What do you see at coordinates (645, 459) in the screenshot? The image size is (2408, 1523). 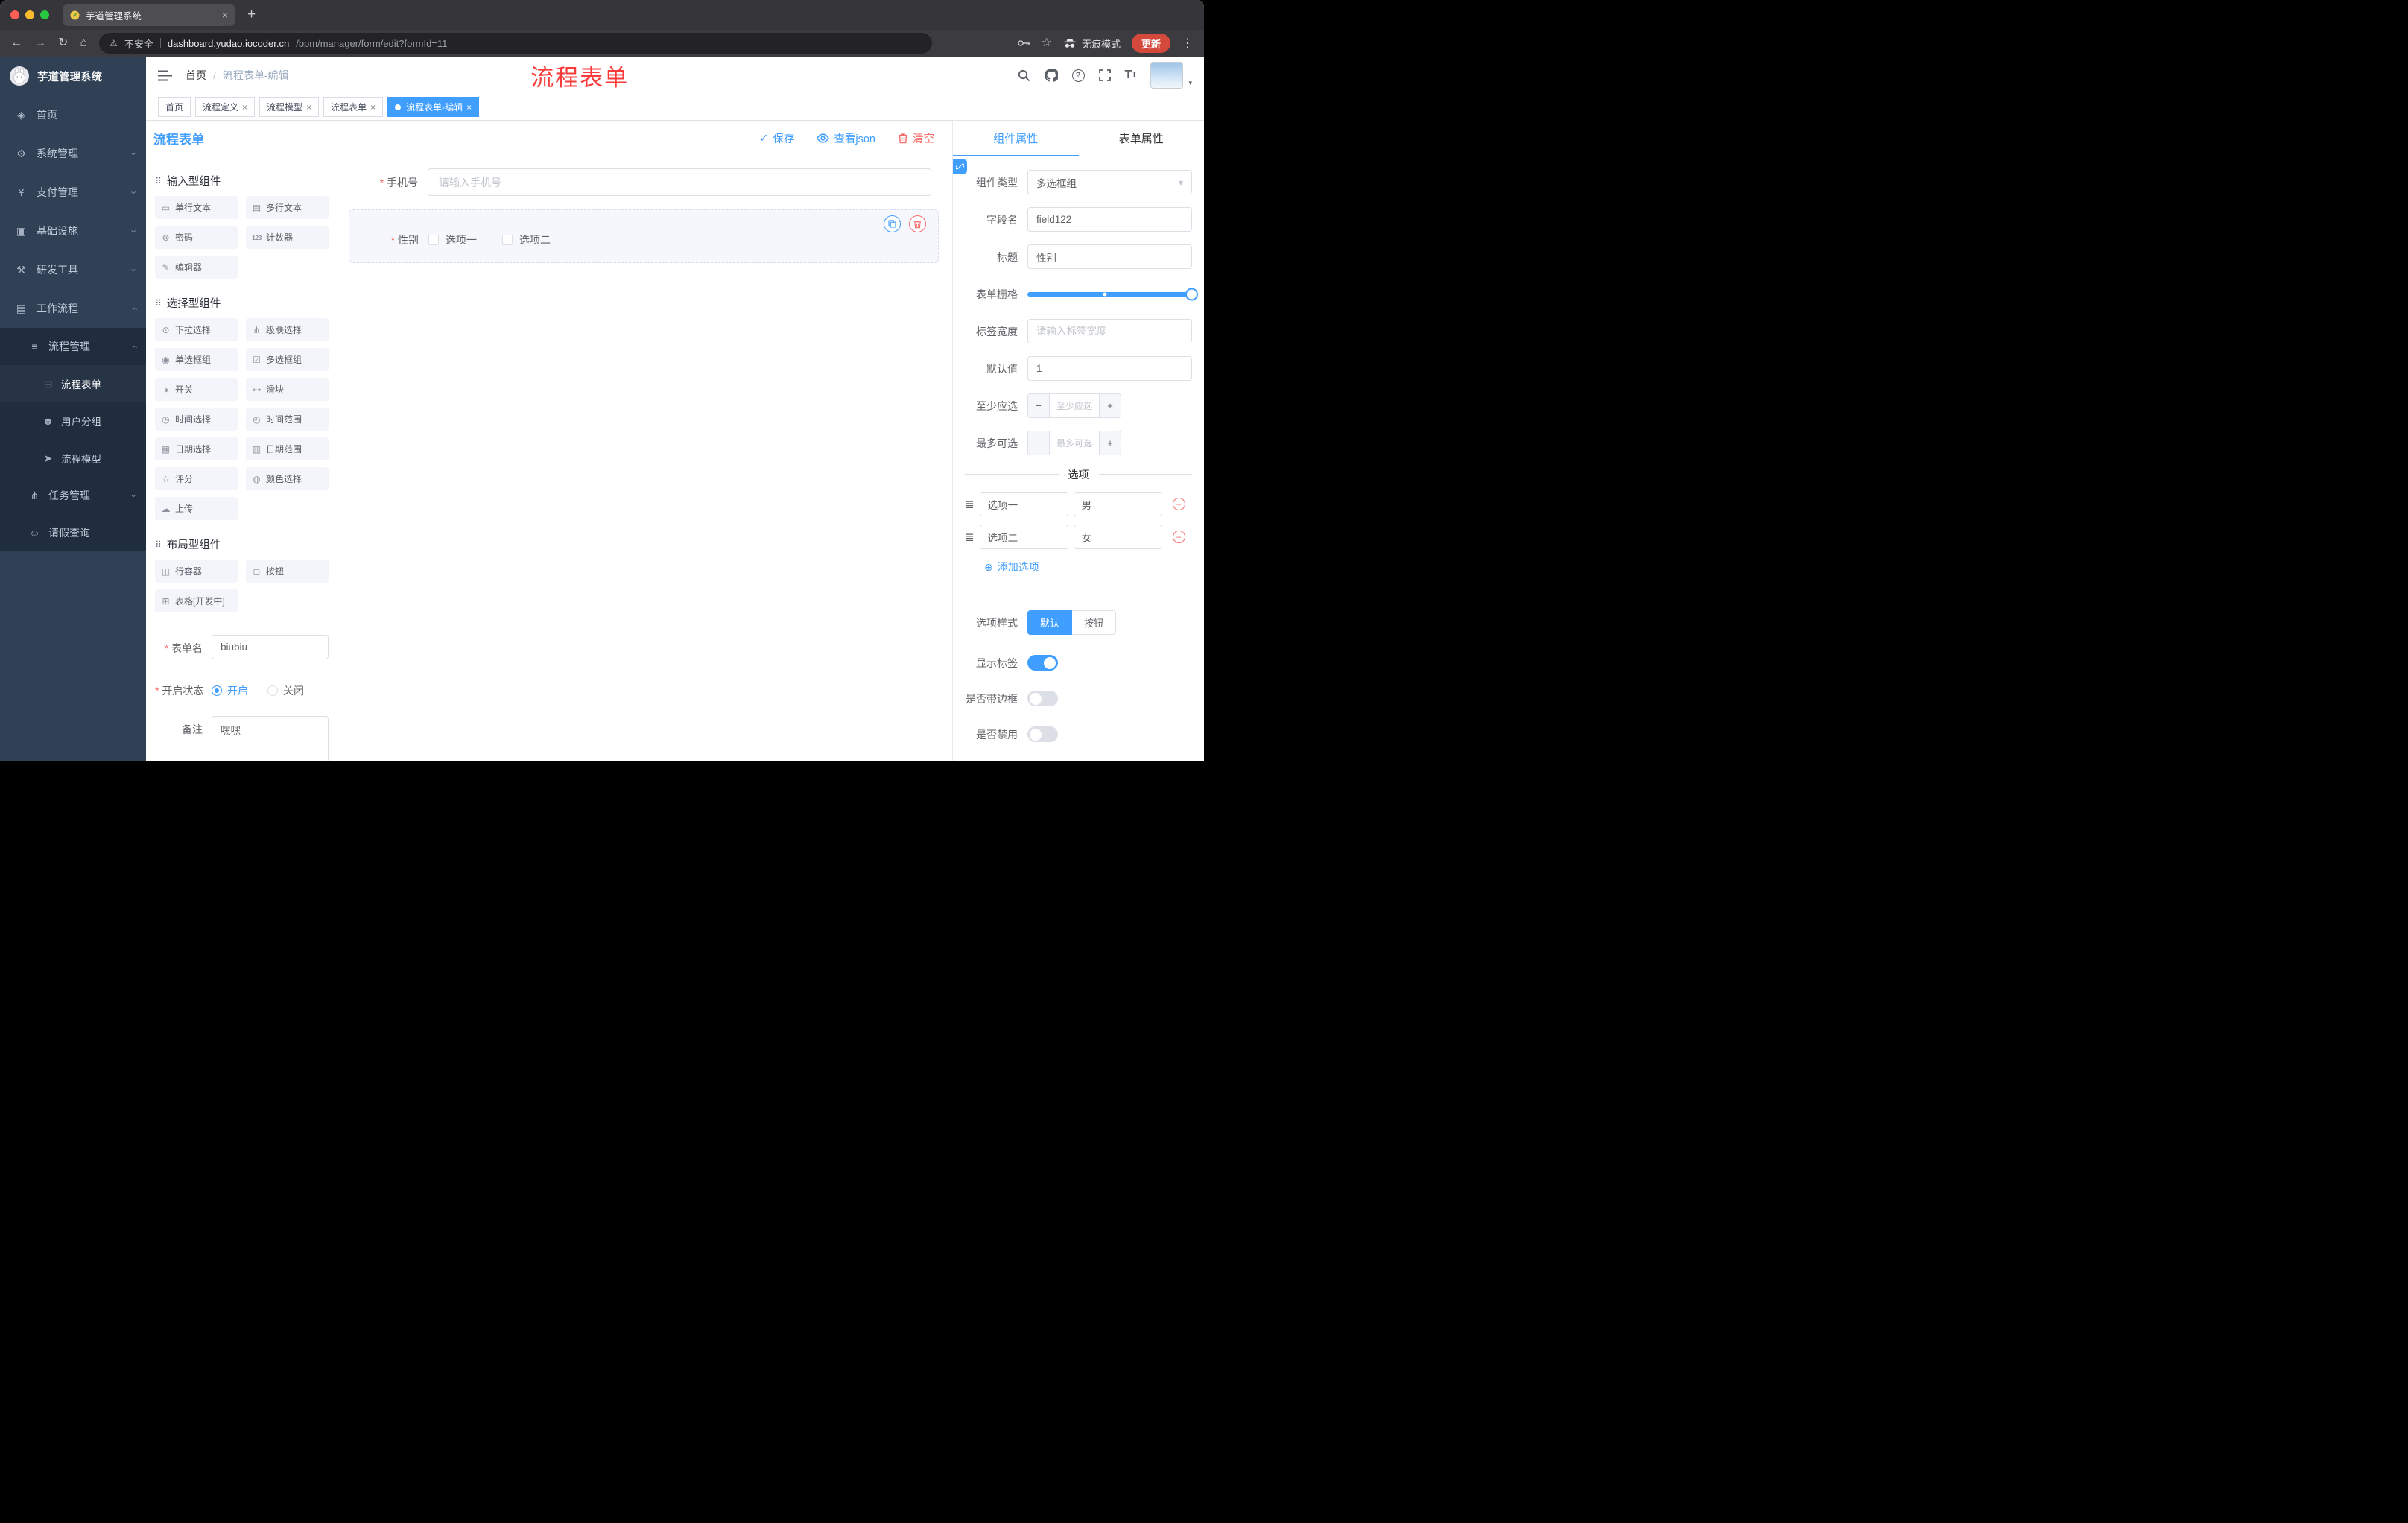 I see `form-canvas: 手机号` at bounding box center [645, 459].